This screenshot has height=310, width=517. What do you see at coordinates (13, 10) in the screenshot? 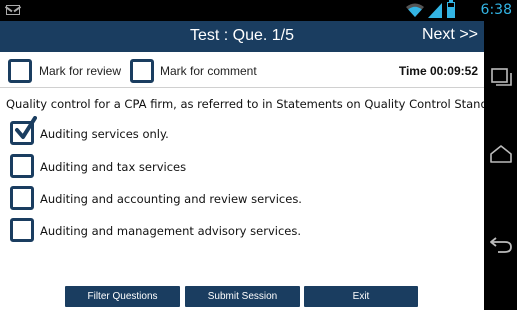
I see `mail-icon` at bounding box center [13, 10].